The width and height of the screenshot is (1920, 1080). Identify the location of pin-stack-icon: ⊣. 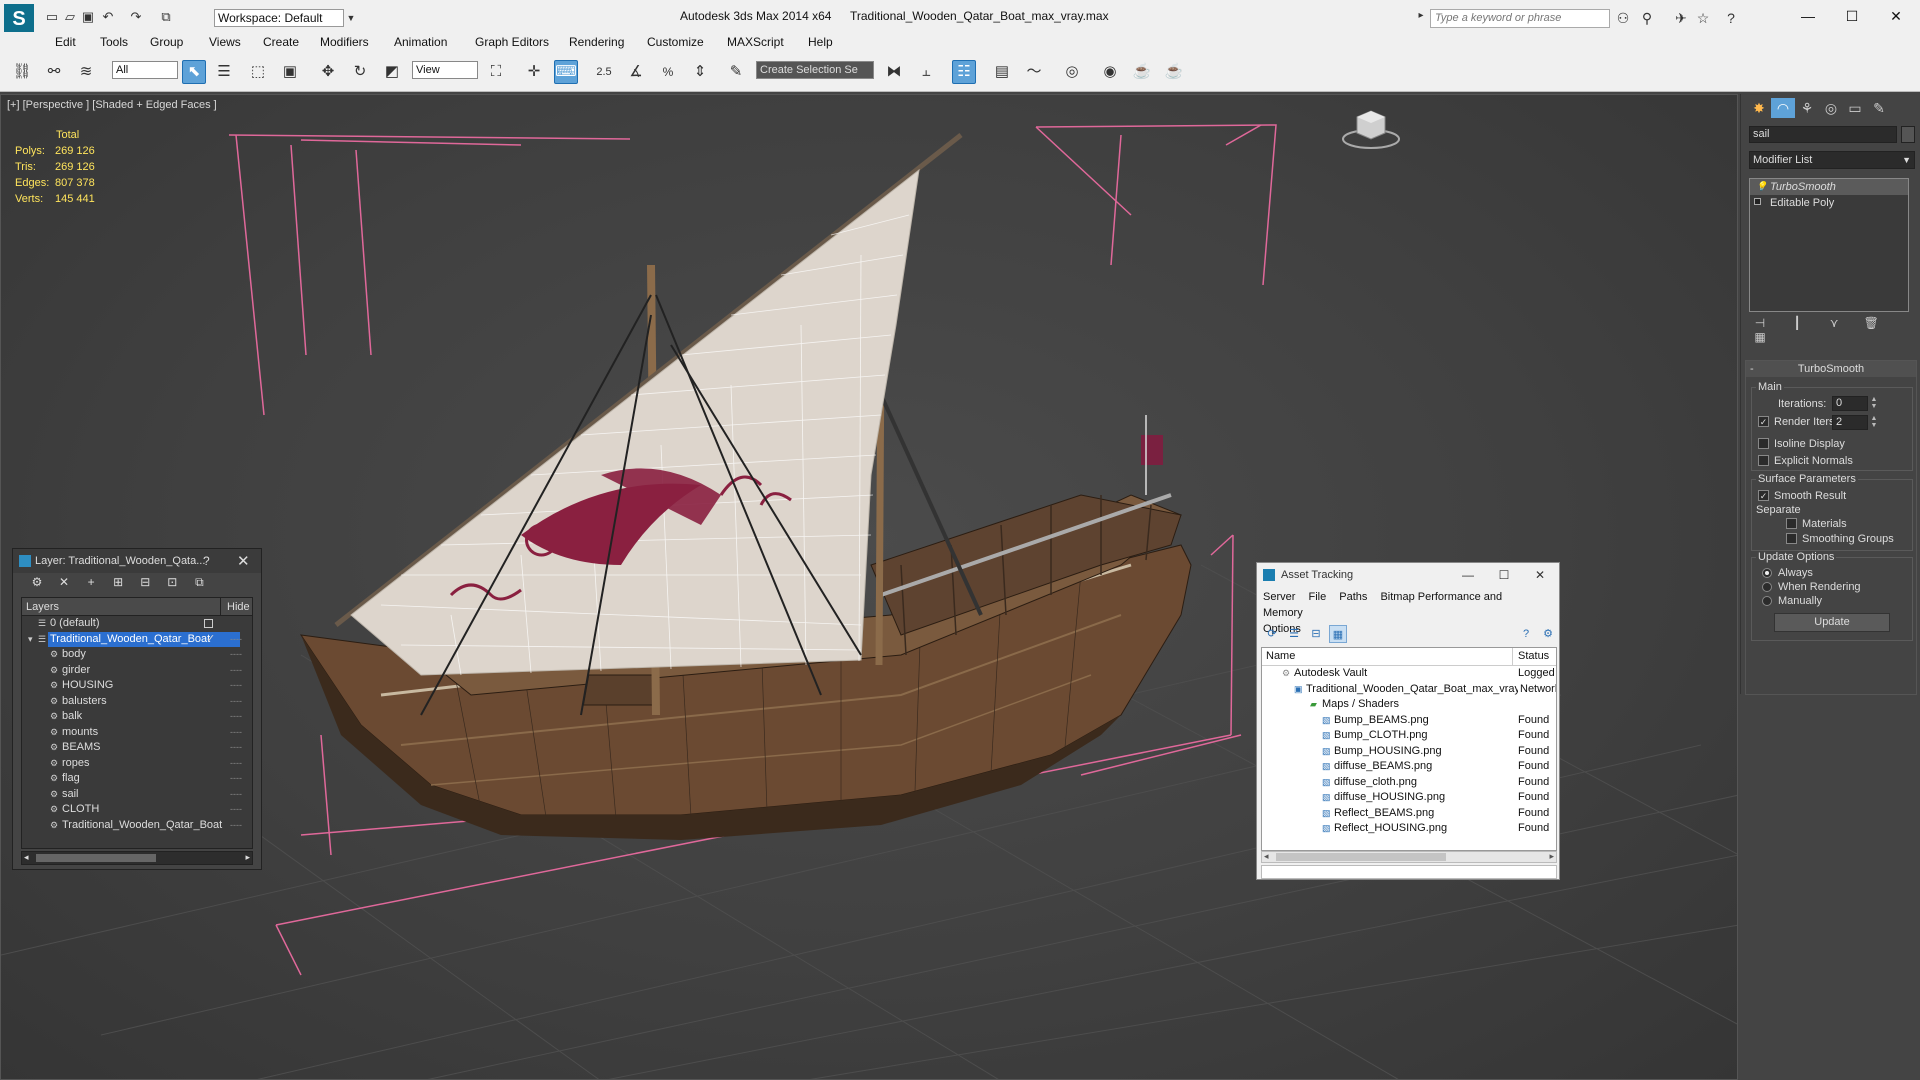
(1760, 323).